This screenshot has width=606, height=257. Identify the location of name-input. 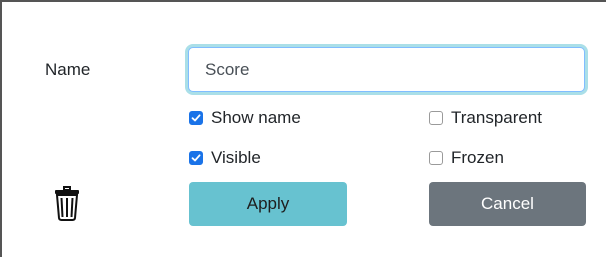
(386, 69).